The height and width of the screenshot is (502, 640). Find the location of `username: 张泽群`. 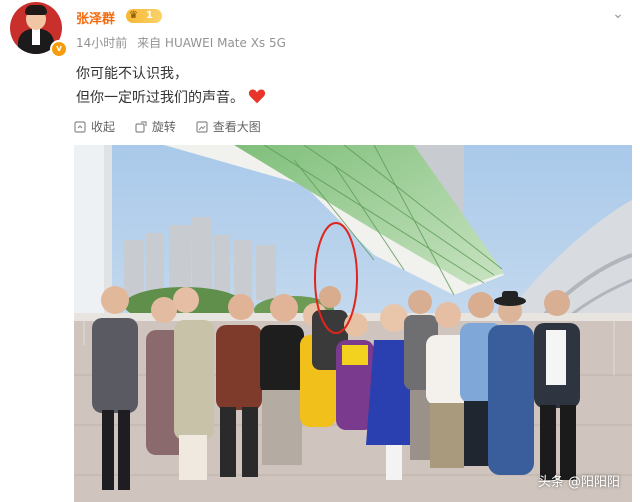

username: 张泽群 is located at coordinates (95, 17).